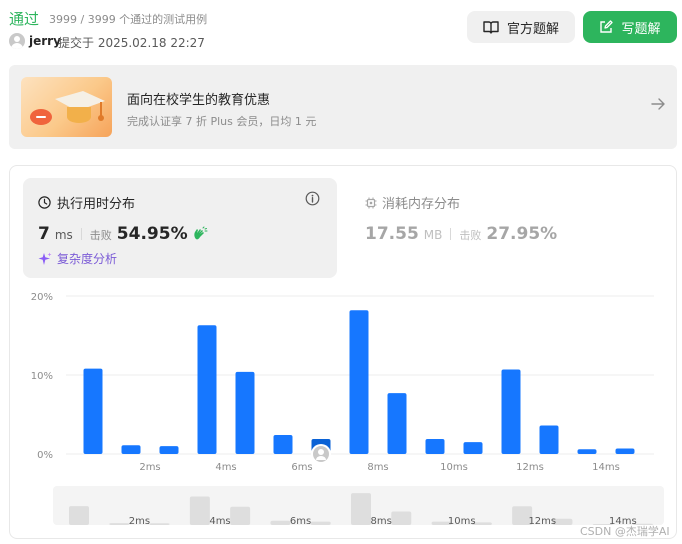 The image size is (682, 544). What do you see at coordinates (607, 26) in the screenshot?
I see `edit-icon` at bounding box center [607, 26].